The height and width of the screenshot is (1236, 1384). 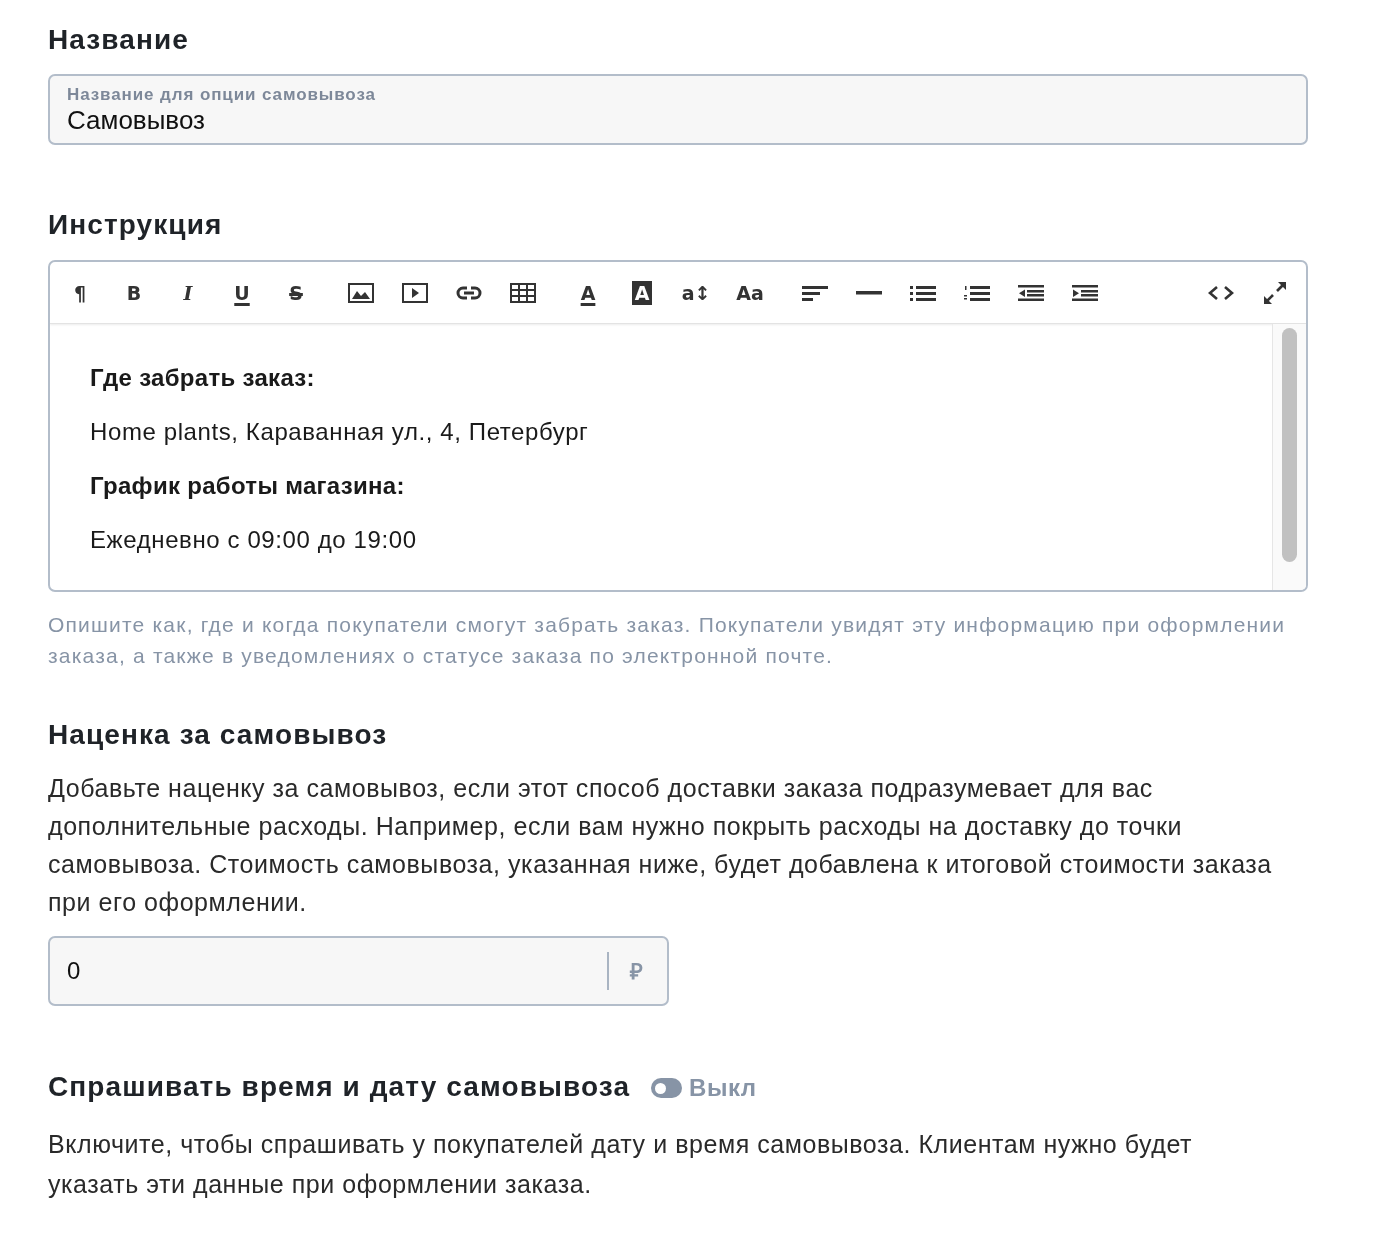 What do you see at coordinates (188, 292) in the screenshot?
I see `italic-button: I` at bounding box center [188, 292].